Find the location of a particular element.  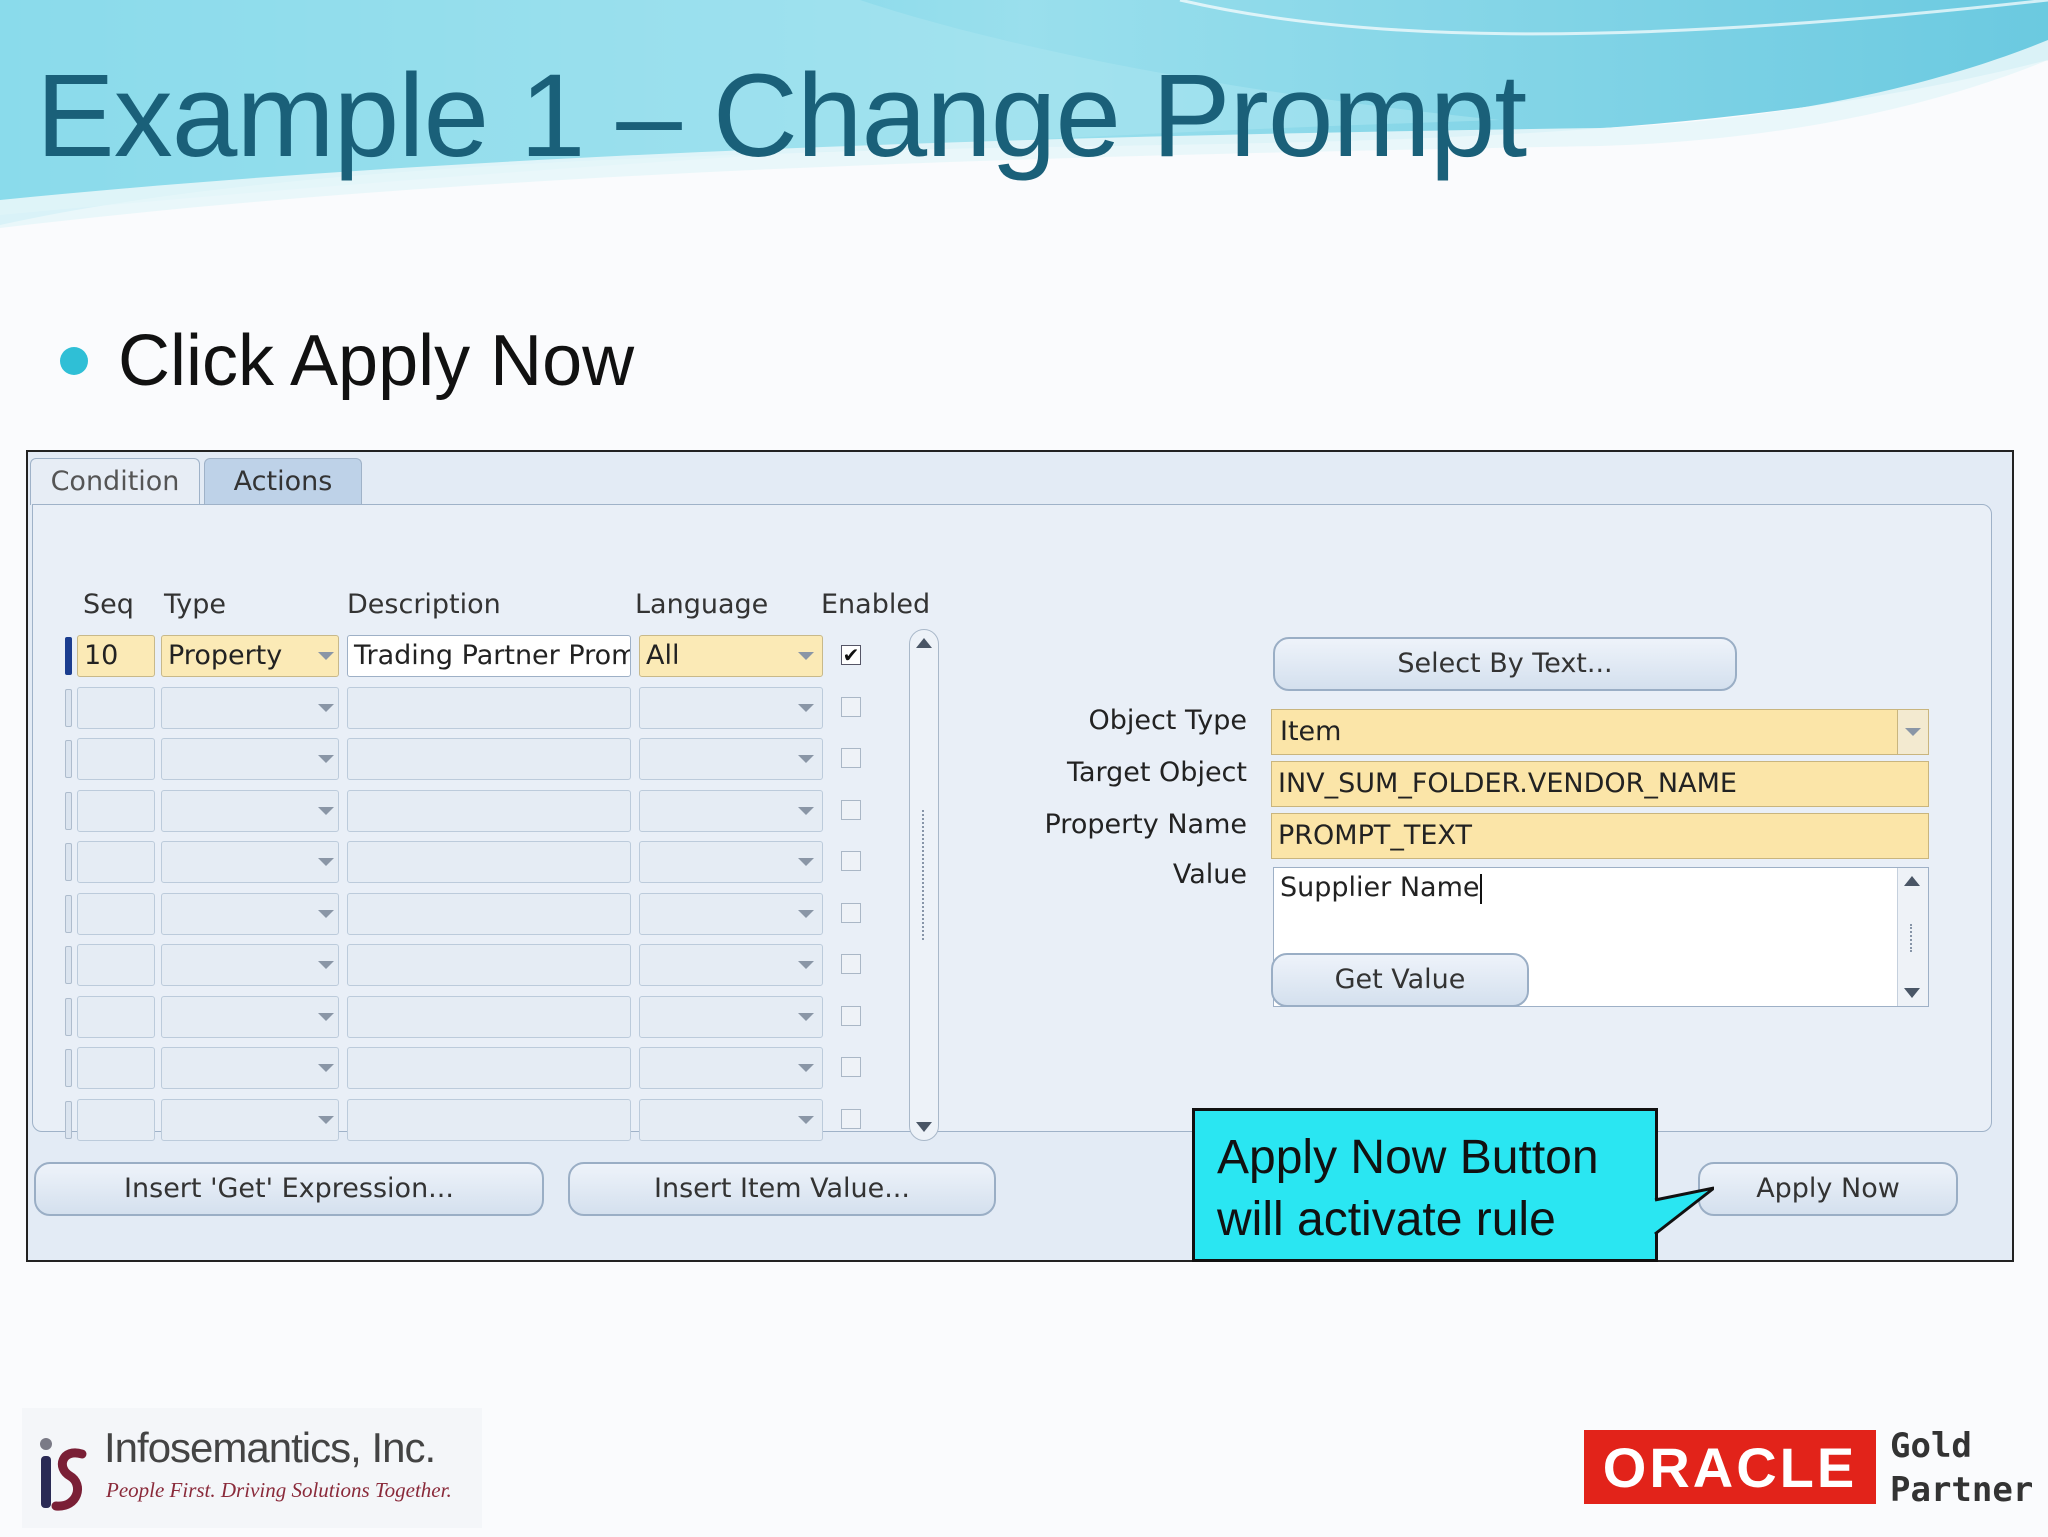

table-row: 10 Property Trading Partner Prom All ✔ is located at coordinates (463, 656).